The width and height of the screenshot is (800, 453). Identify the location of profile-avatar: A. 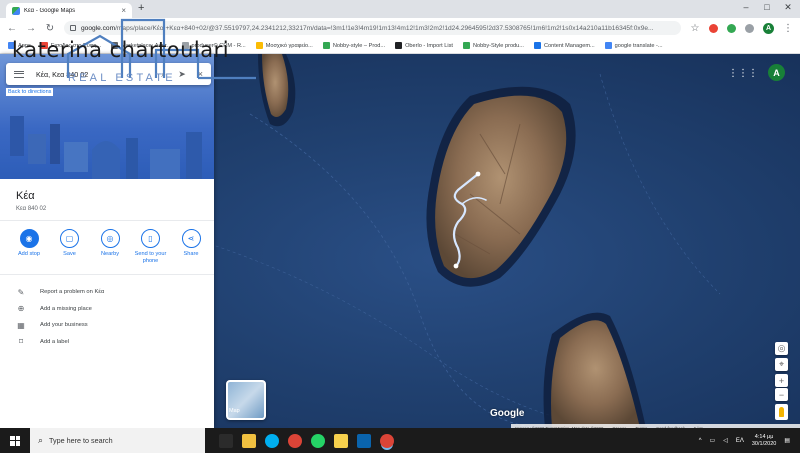
(768, 28).